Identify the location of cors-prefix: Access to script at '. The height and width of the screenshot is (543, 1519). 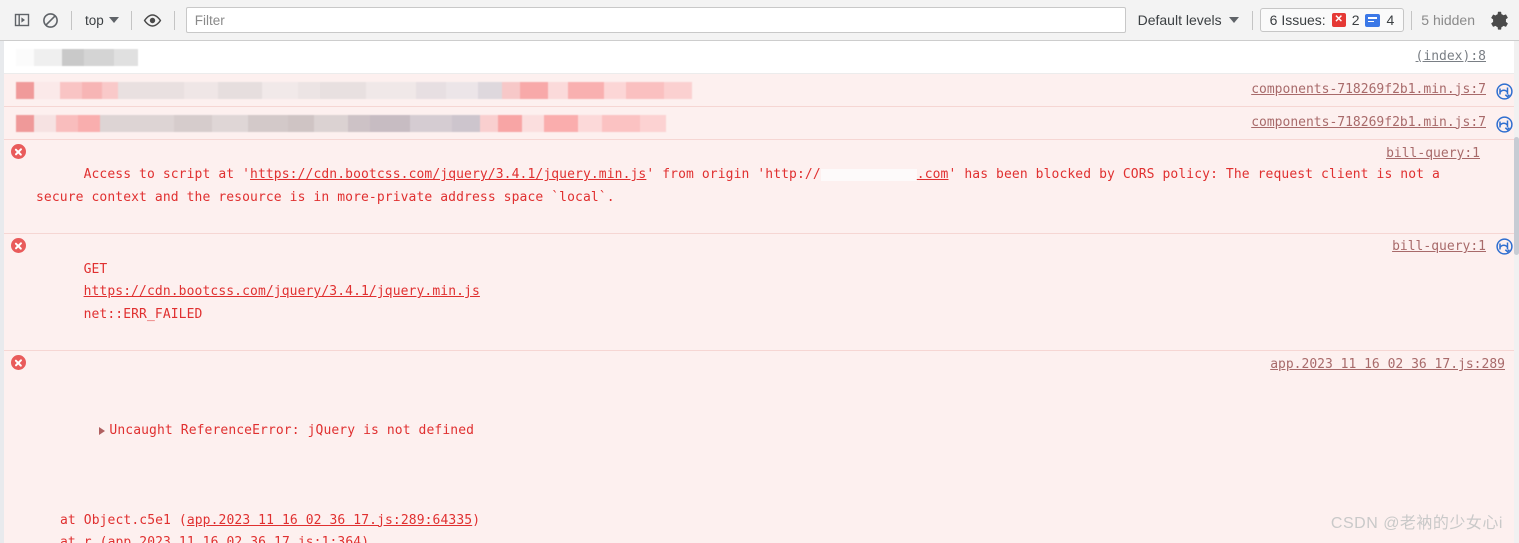
(167, 175).